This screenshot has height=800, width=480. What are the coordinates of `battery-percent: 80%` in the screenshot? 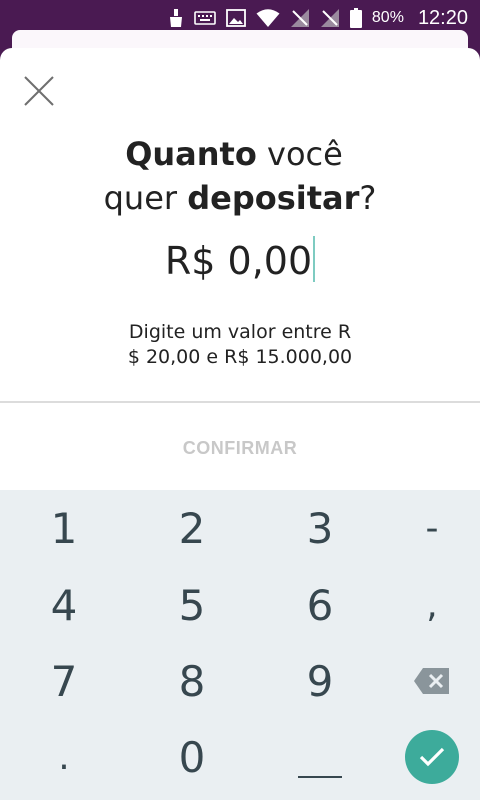 It's located at (387, 17).